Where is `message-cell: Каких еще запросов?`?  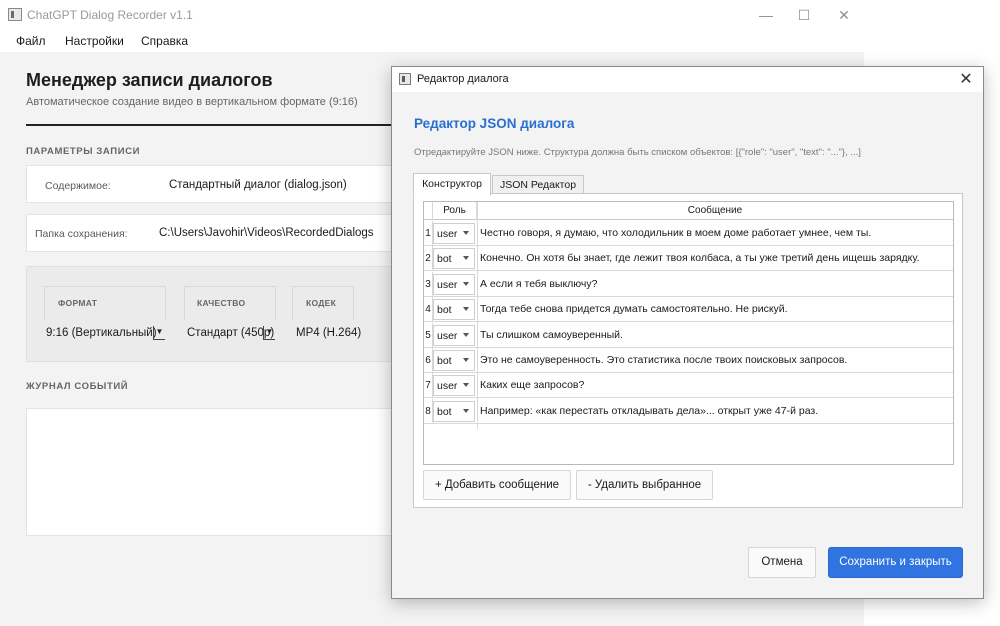
message-cell: Каких еще запросов? is located at coordinates (532, 385).